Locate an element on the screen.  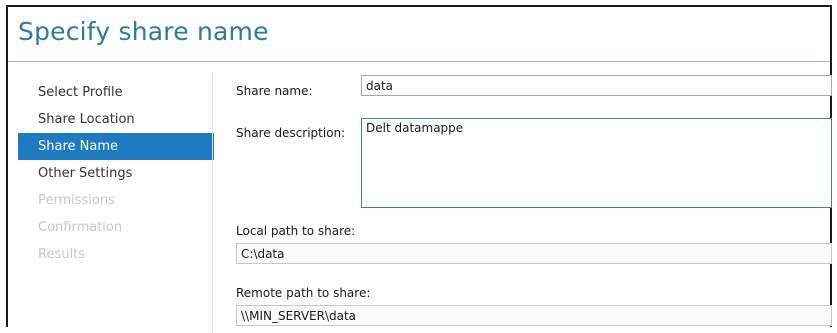
nav-item-other-settings: Other Settings is located at coordinates (116, 173).